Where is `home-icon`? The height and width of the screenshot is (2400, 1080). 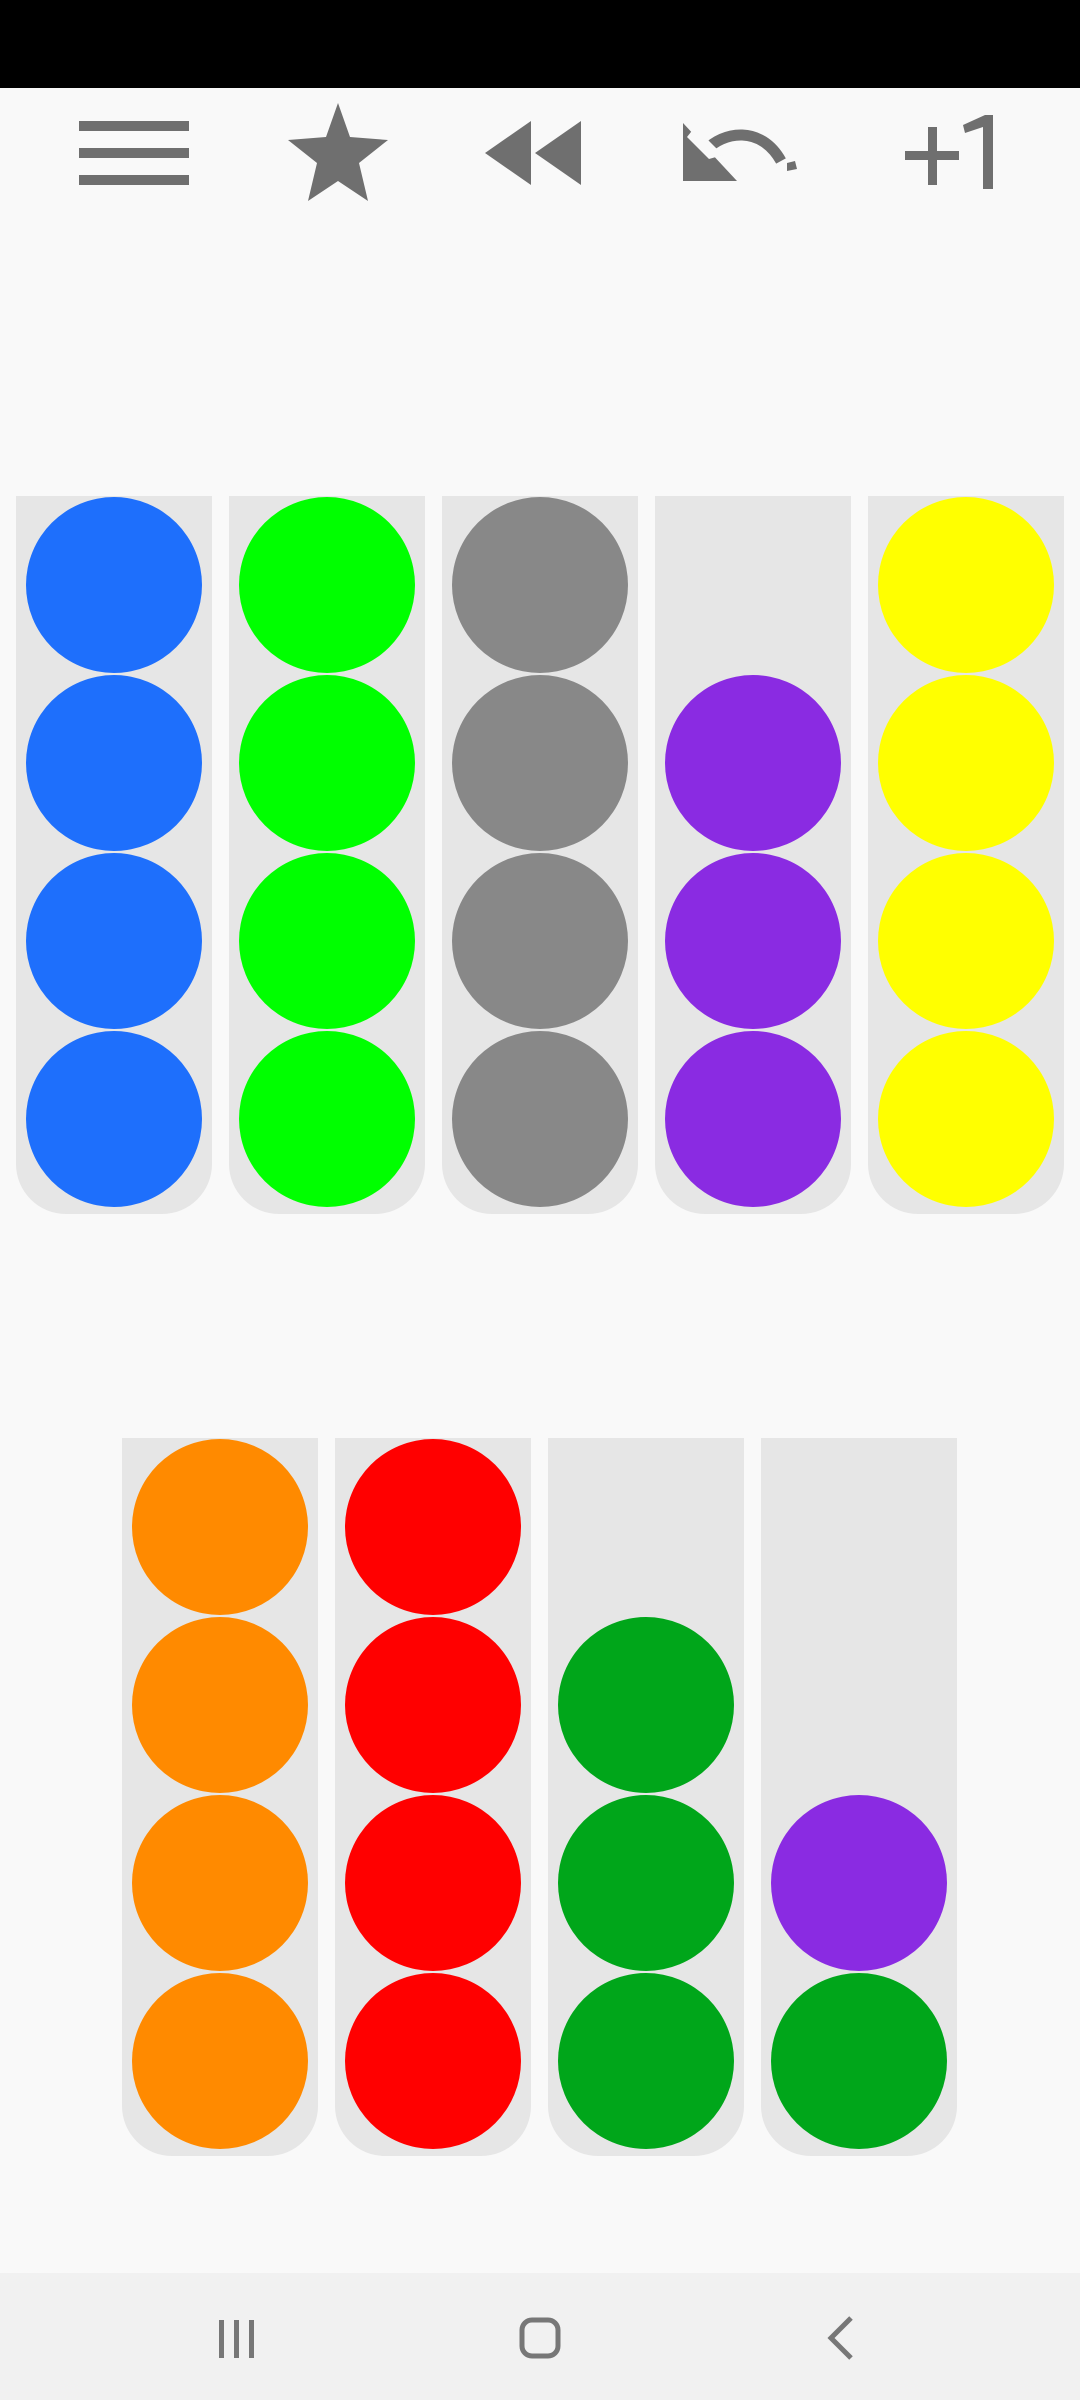
home-icon is located at coordinates (540, 2338).